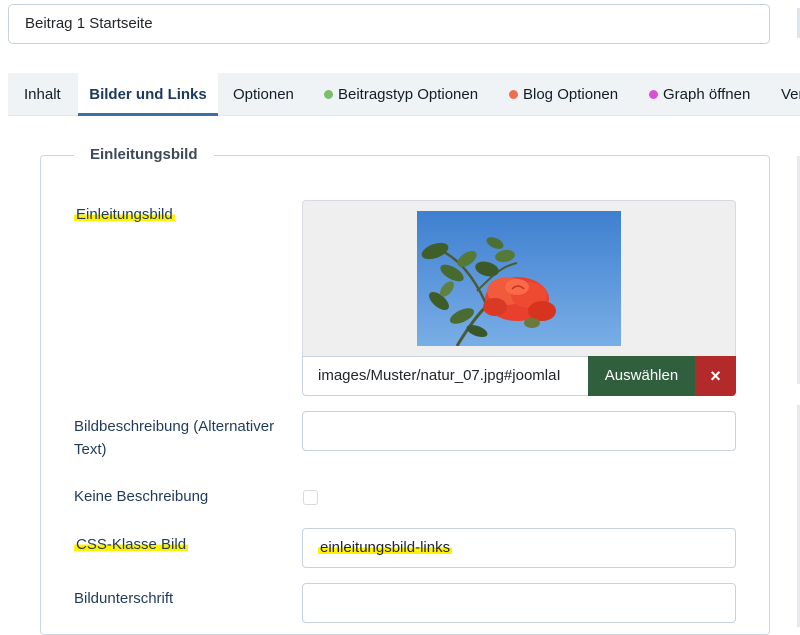 This screenshot has height=635, width=800. Describe the element at coordinates (641, 376) in the screenshot. I see `select-image-button: Auswählen` at that location.